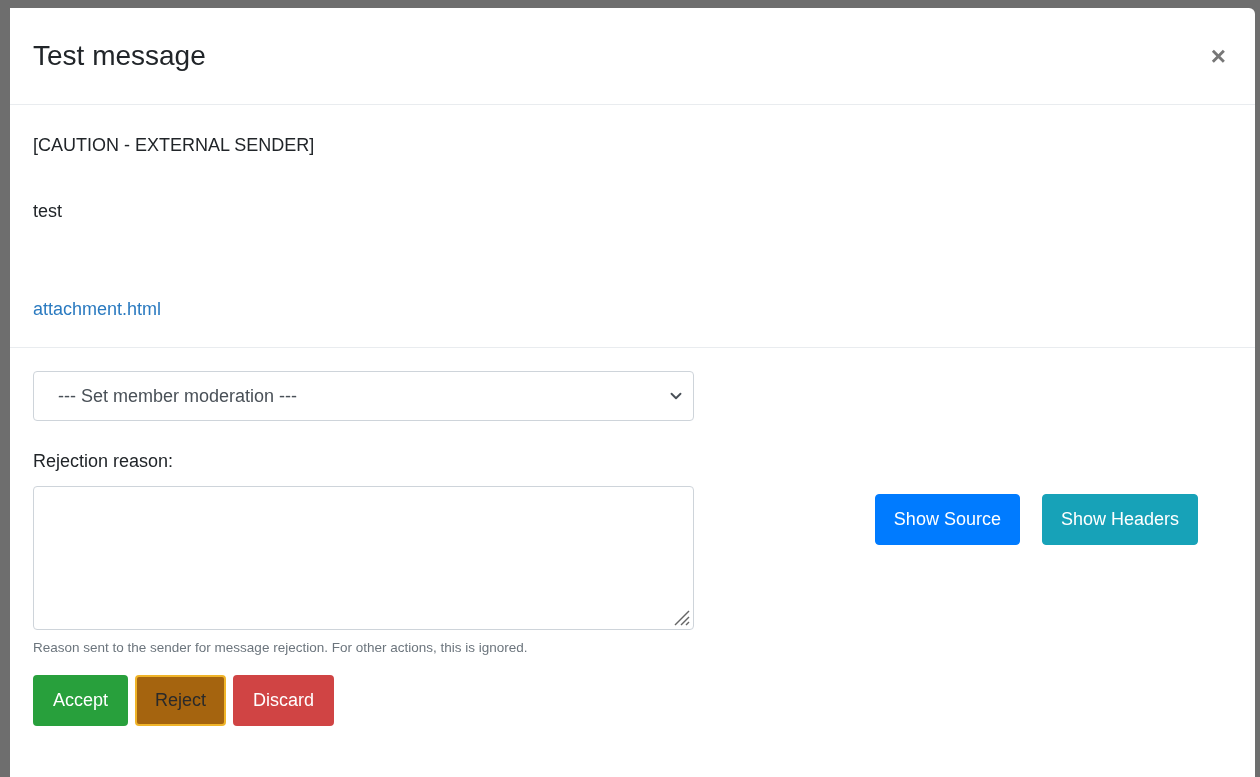 This screenshot has width=1260, height=777. What do you see at coordinates (281, 648) in the screenshot?
I see `help-text: Reason sent to the sender for message rejection. For other actions, this is ignored.` at bounding box center [281, 648].